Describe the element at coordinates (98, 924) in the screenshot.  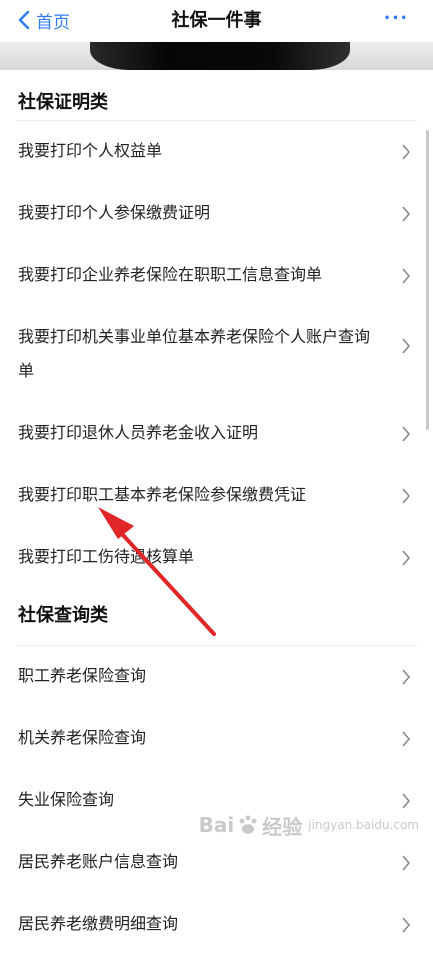
I see `item-label: 居民养老缴费明细查询` at that location.